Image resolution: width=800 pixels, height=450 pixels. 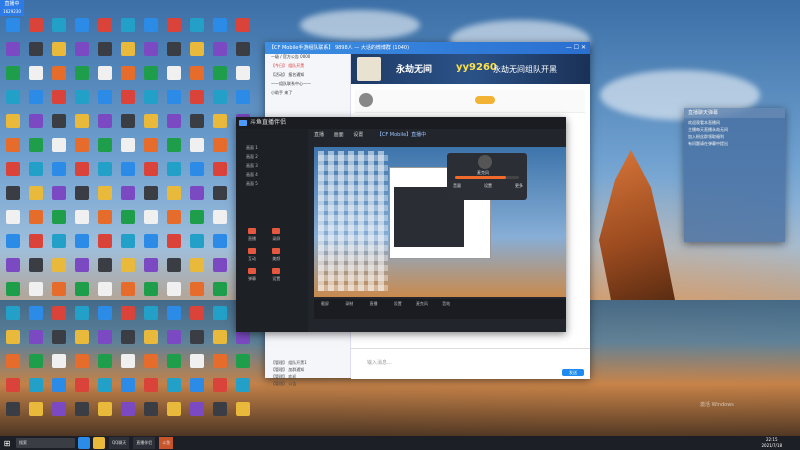 What do you see at coordinates (252, 255) in the screenshot?
I see `tool-interact: 互动` at bounding box center [252, 255].